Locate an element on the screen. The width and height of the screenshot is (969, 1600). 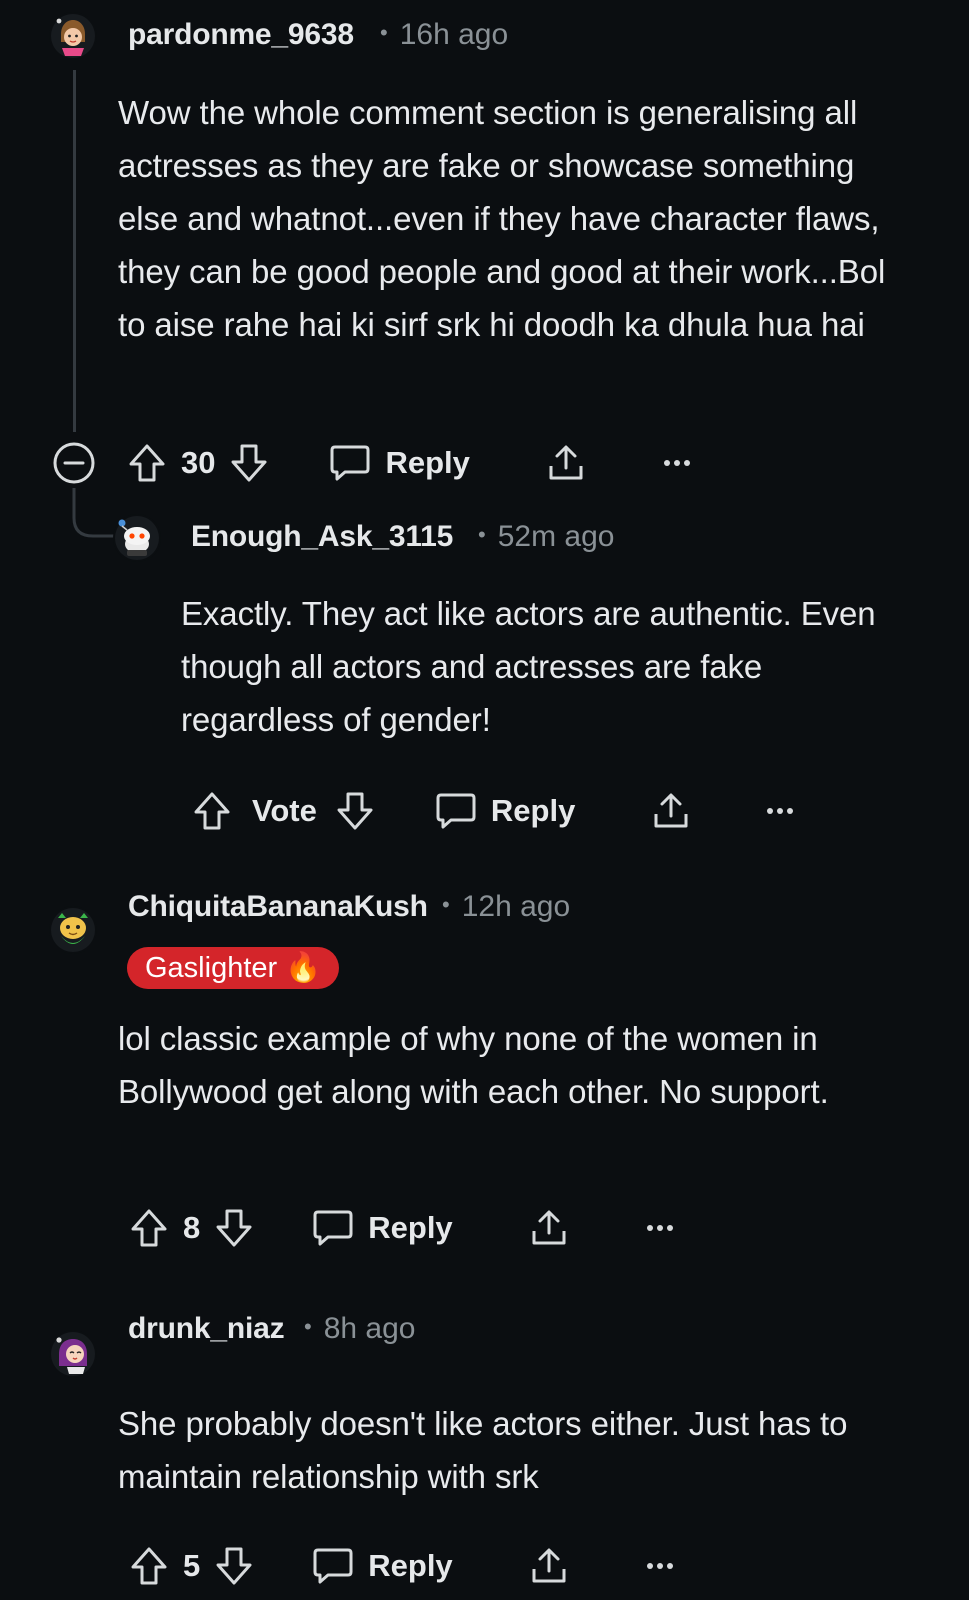
username: drunk_niaz is located at coordinates (206, 1329).